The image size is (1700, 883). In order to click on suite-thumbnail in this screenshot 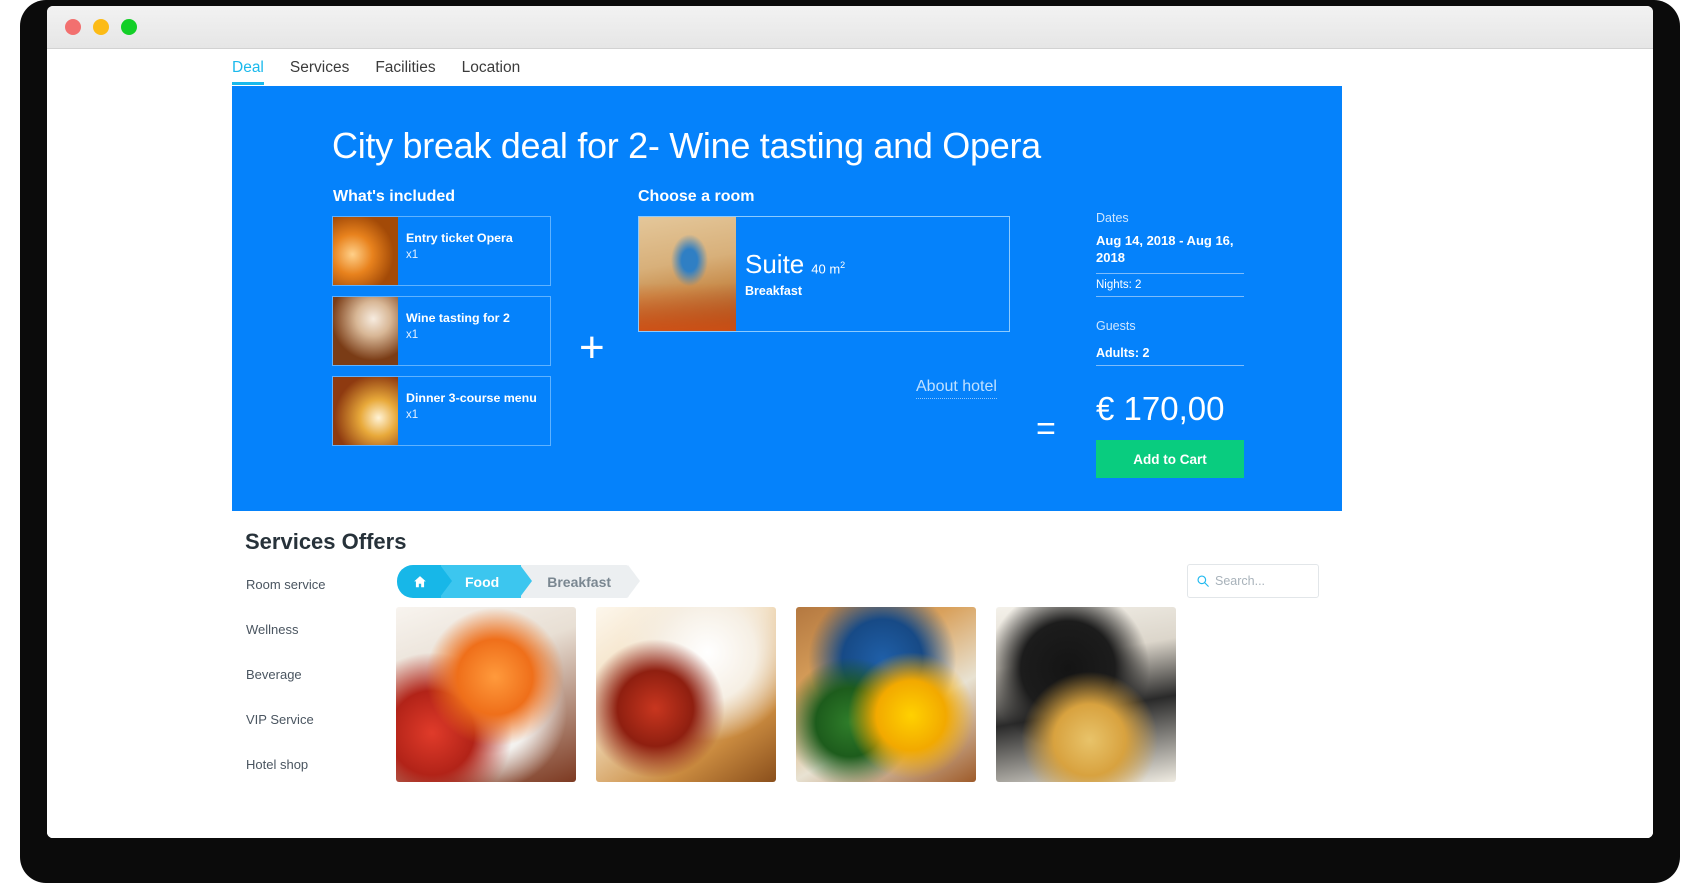, I will do `click(687, 274)`.